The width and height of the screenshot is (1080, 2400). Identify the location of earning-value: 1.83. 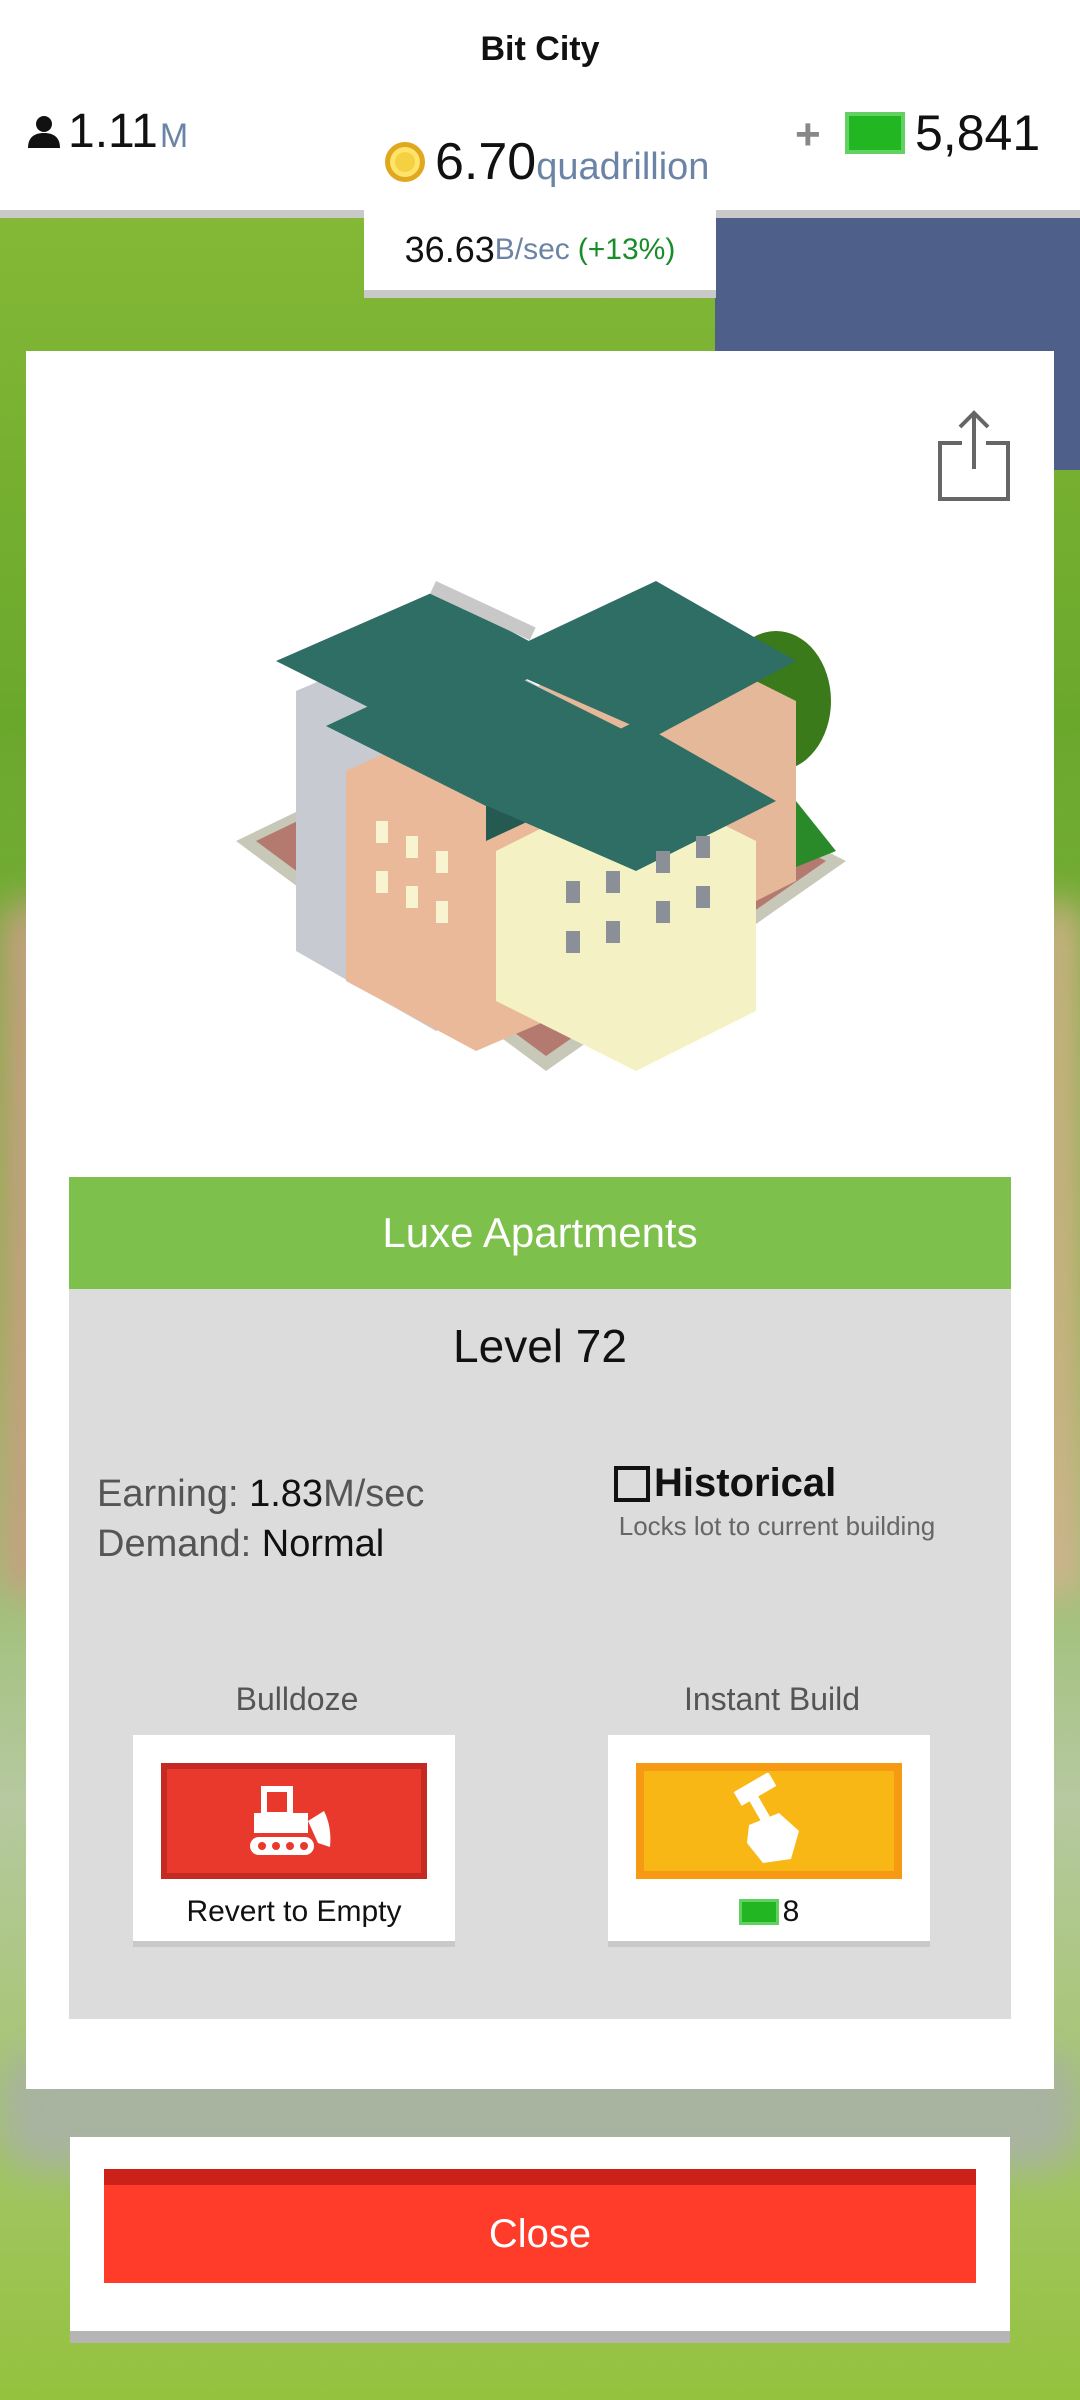
(286, 1494).